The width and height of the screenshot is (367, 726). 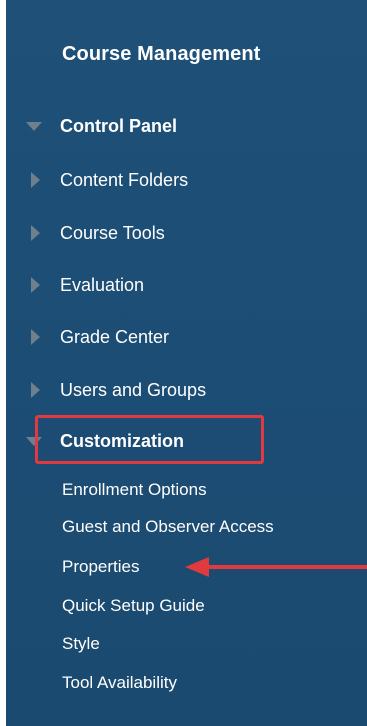 What do you see at coordinates (186, 285) in the screenshot?
I see `nav-item-evaluation: Evaluation` at bounding box center [186, 285].